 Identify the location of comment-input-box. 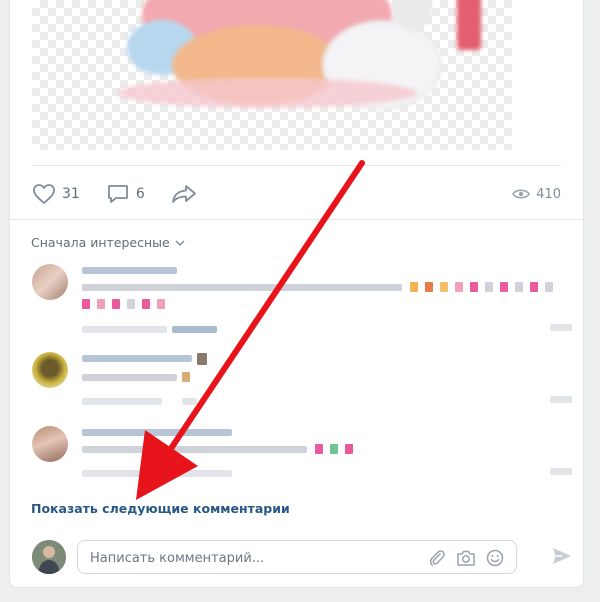
(297, 557).